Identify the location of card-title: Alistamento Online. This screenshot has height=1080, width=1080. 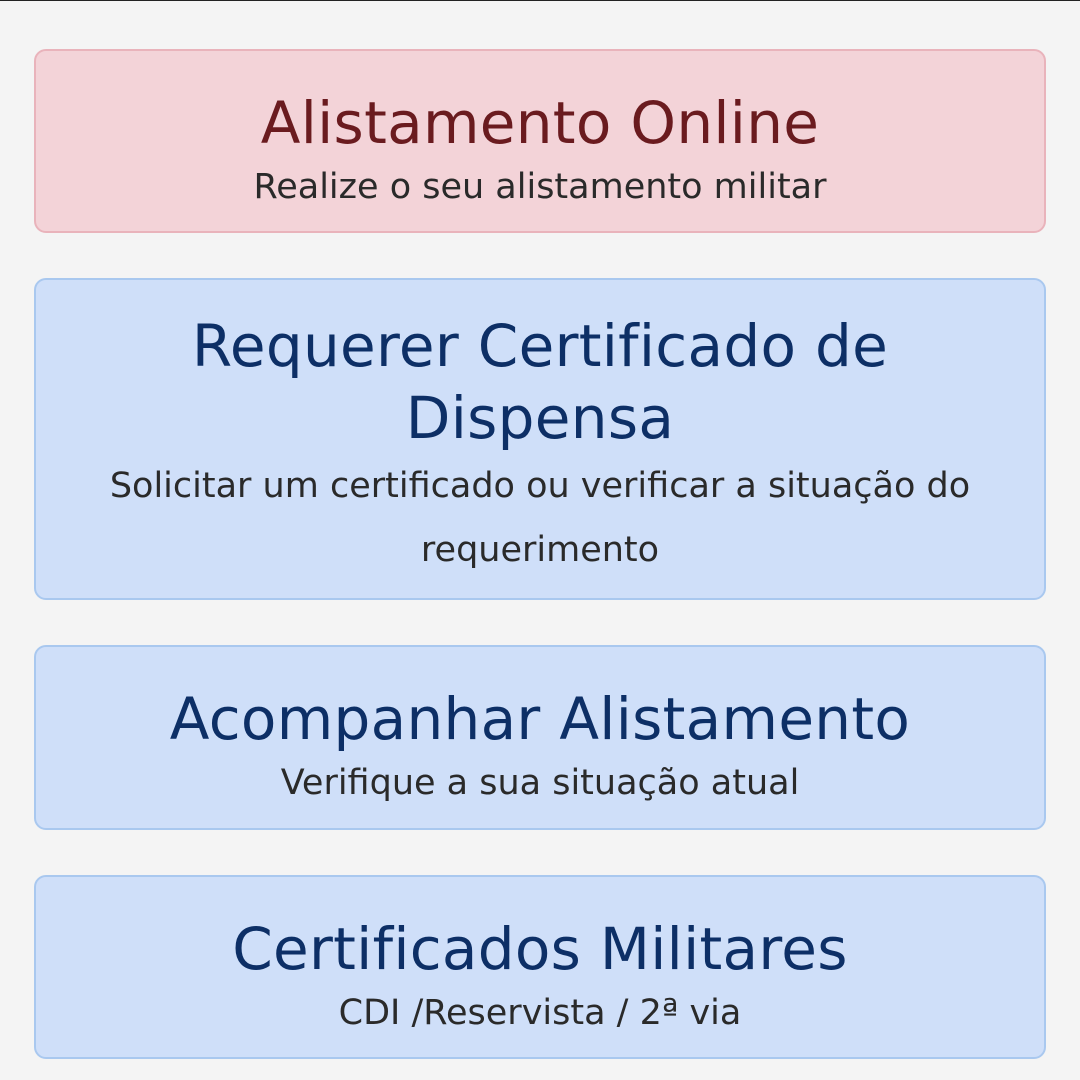
(540, 123).